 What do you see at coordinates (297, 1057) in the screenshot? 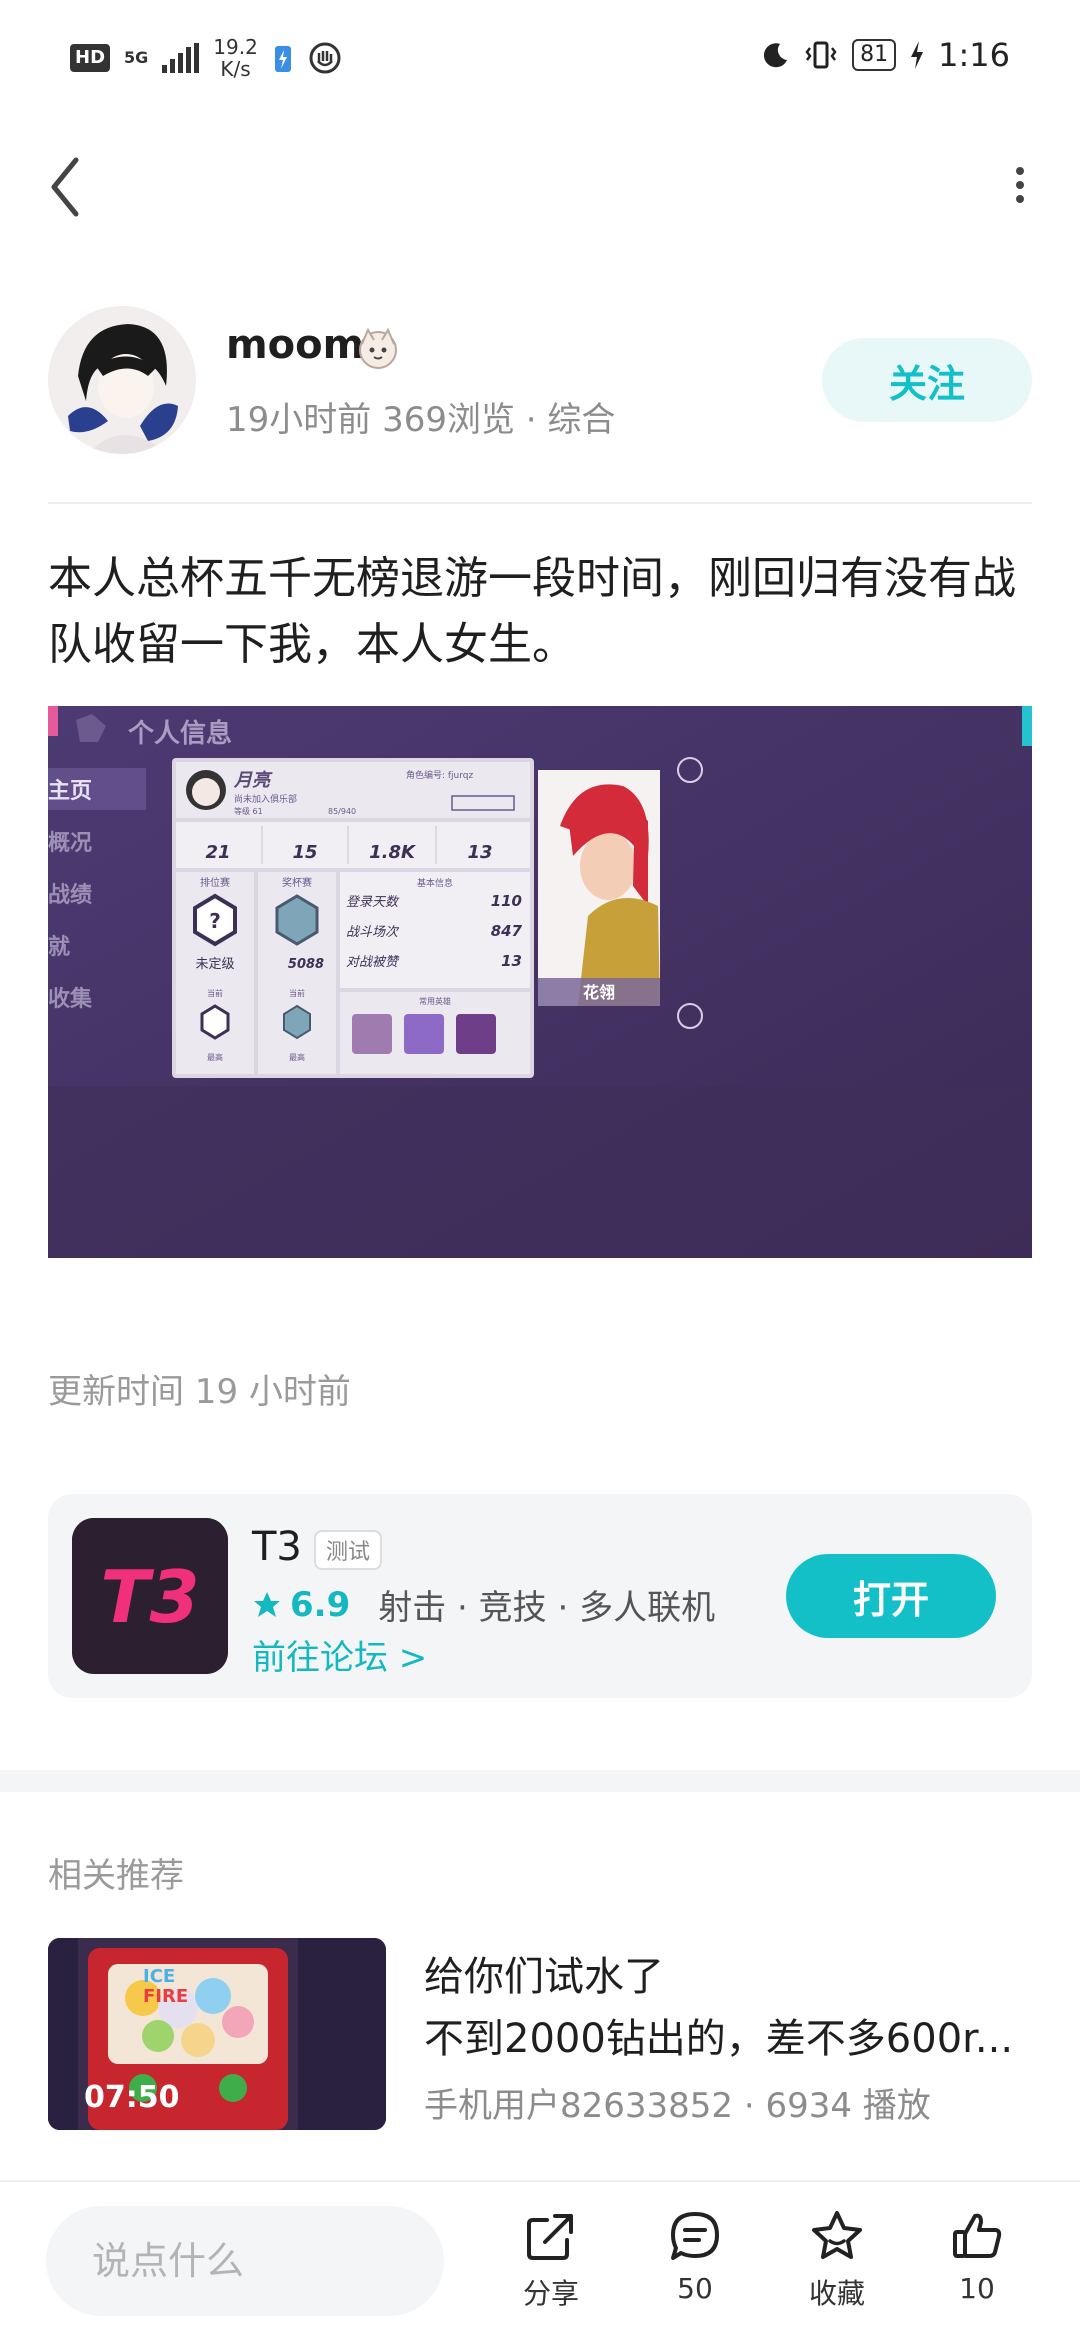
I see `game-cup-highest: 最高` at bounding box center [297, 1057].